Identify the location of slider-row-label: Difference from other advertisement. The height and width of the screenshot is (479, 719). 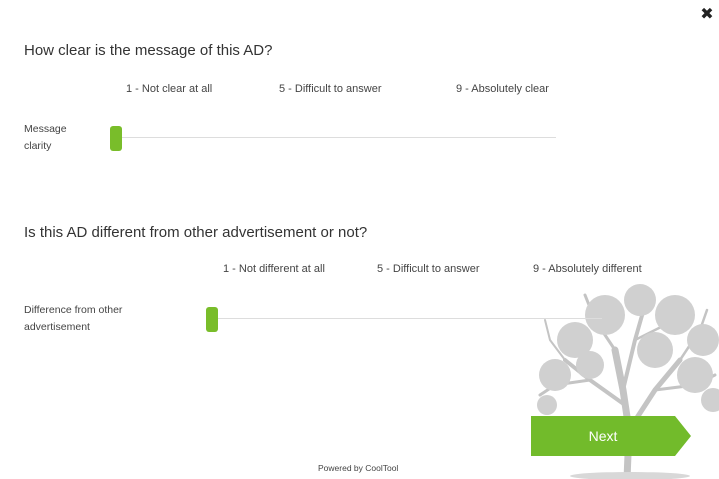
(73, 318).